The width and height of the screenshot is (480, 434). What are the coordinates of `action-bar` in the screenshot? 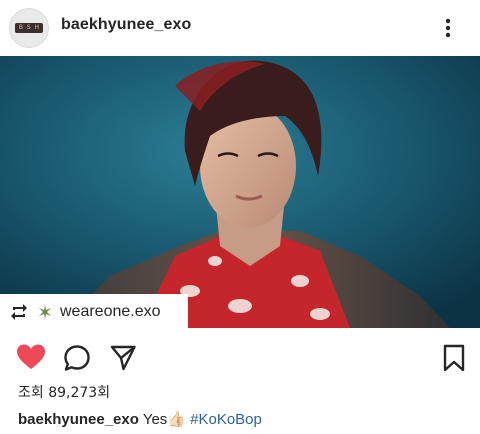 It's located at (240, 355).